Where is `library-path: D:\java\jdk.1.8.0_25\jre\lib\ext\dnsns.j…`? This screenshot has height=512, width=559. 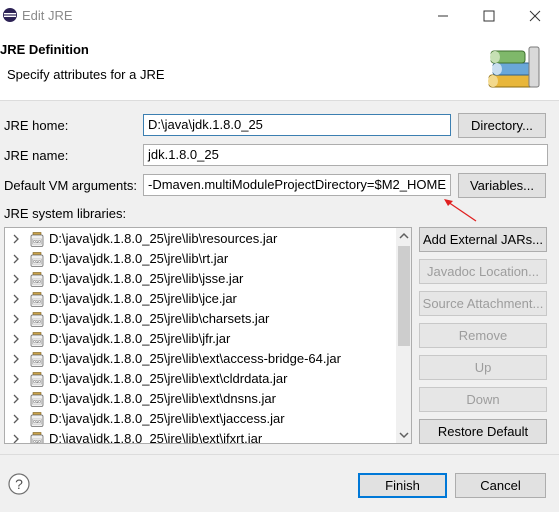
library-path: D:\java\jdk.1.8.0_25\jre\lib\ext\dnsns.j… is located at coordinates (162, 398).